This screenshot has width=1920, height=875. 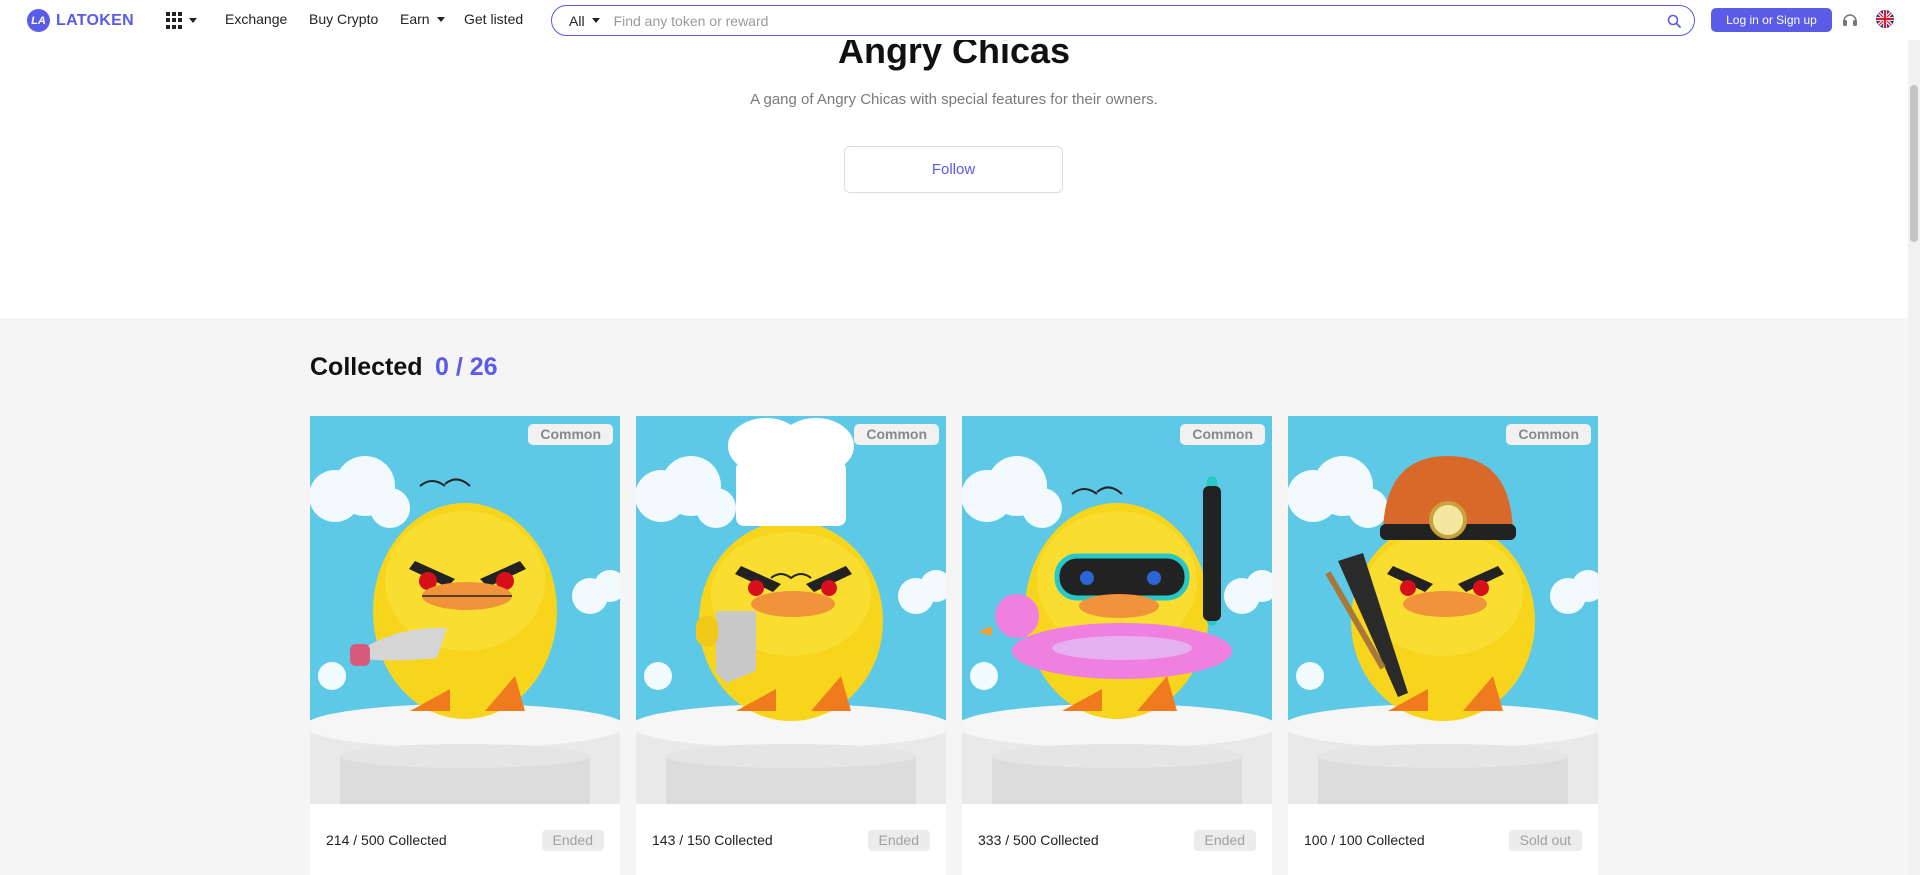 What do you see at coordinates (1674, 20) in the screenshot?
I see `search-icon` at bounding box center [1674, 20].